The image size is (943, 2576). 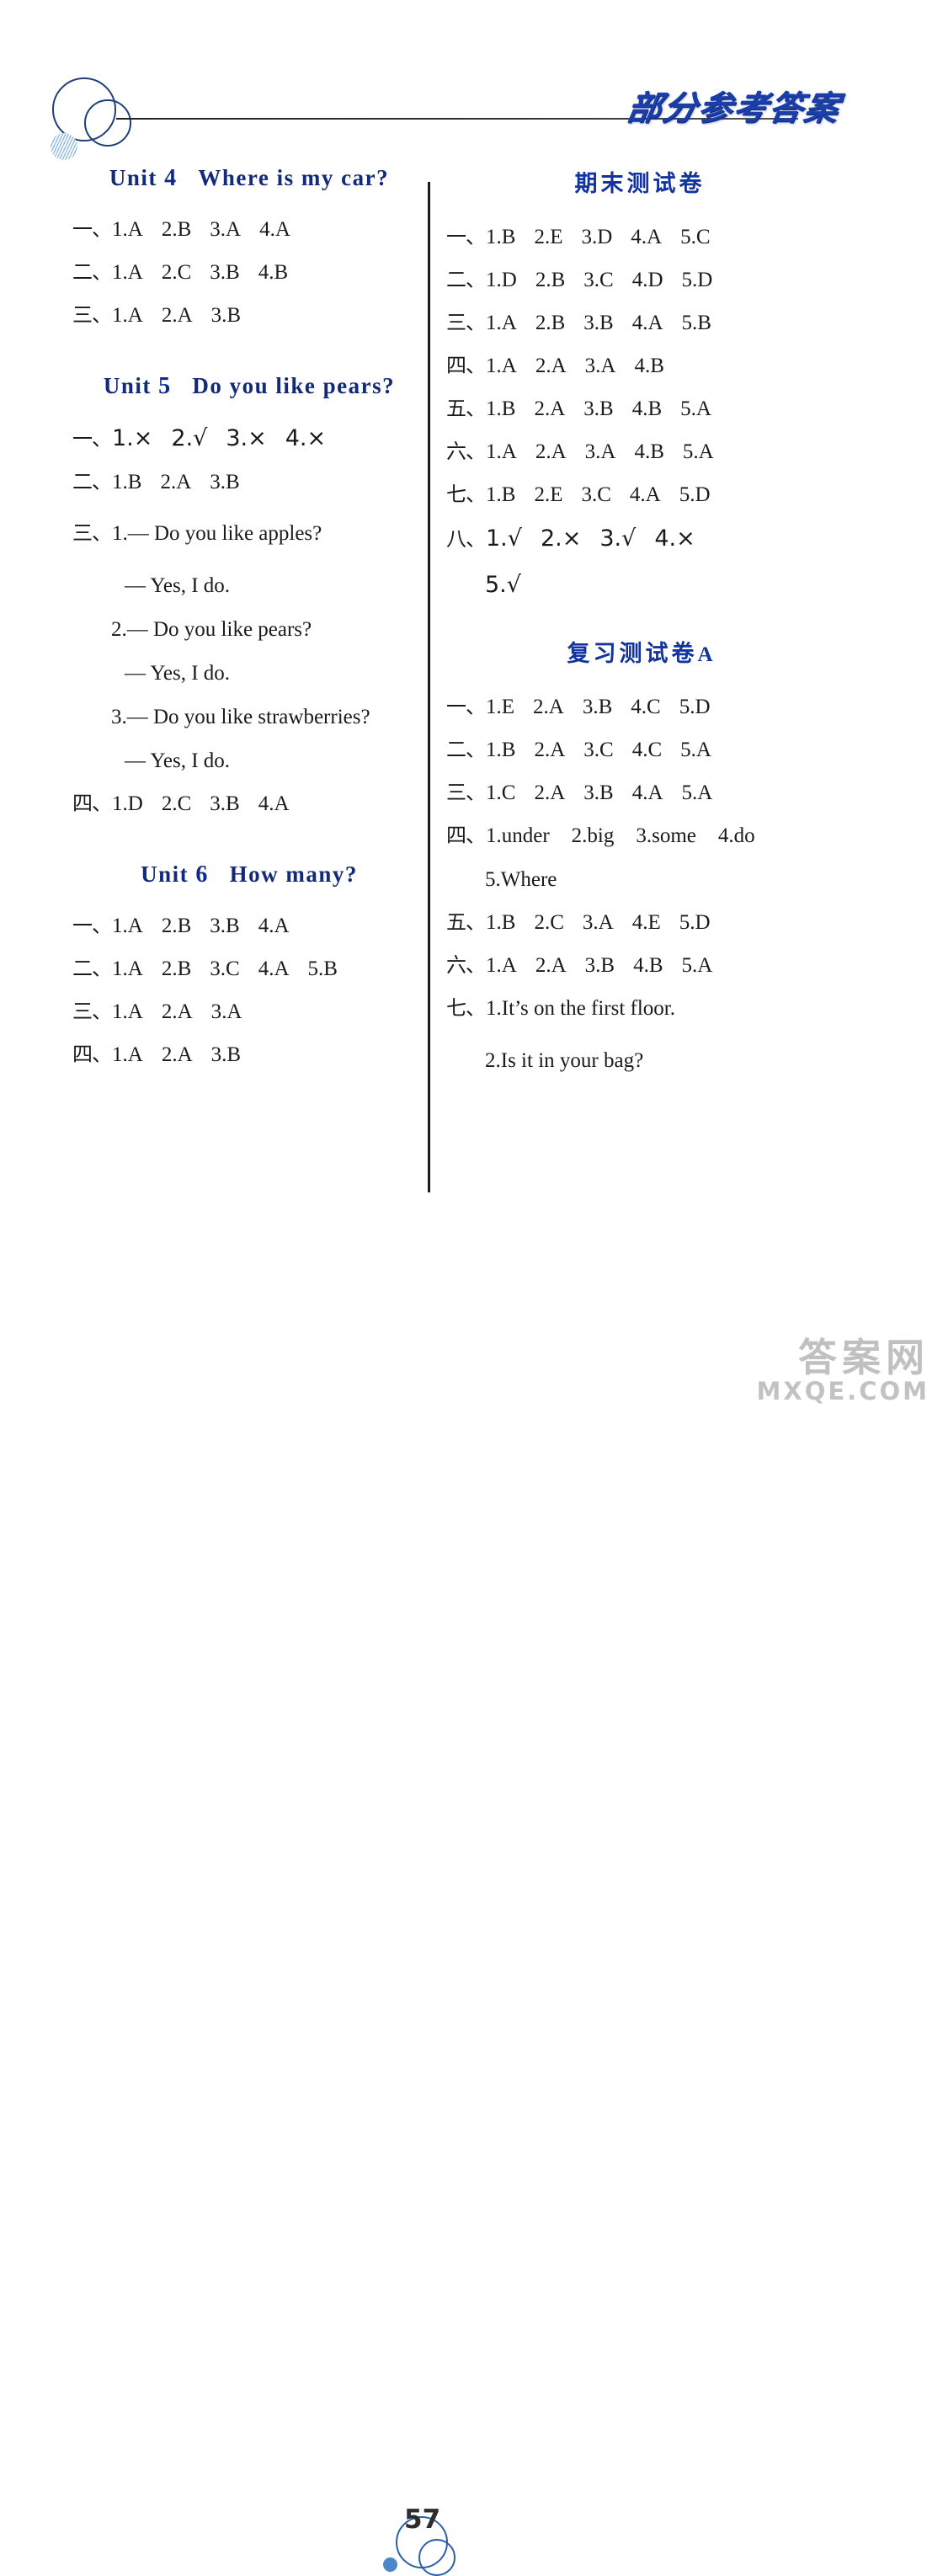 What do you see at coordinates (696, 323) in the screenshot?
I see `answer-item: 5.B` at bounding box center [696, 323].